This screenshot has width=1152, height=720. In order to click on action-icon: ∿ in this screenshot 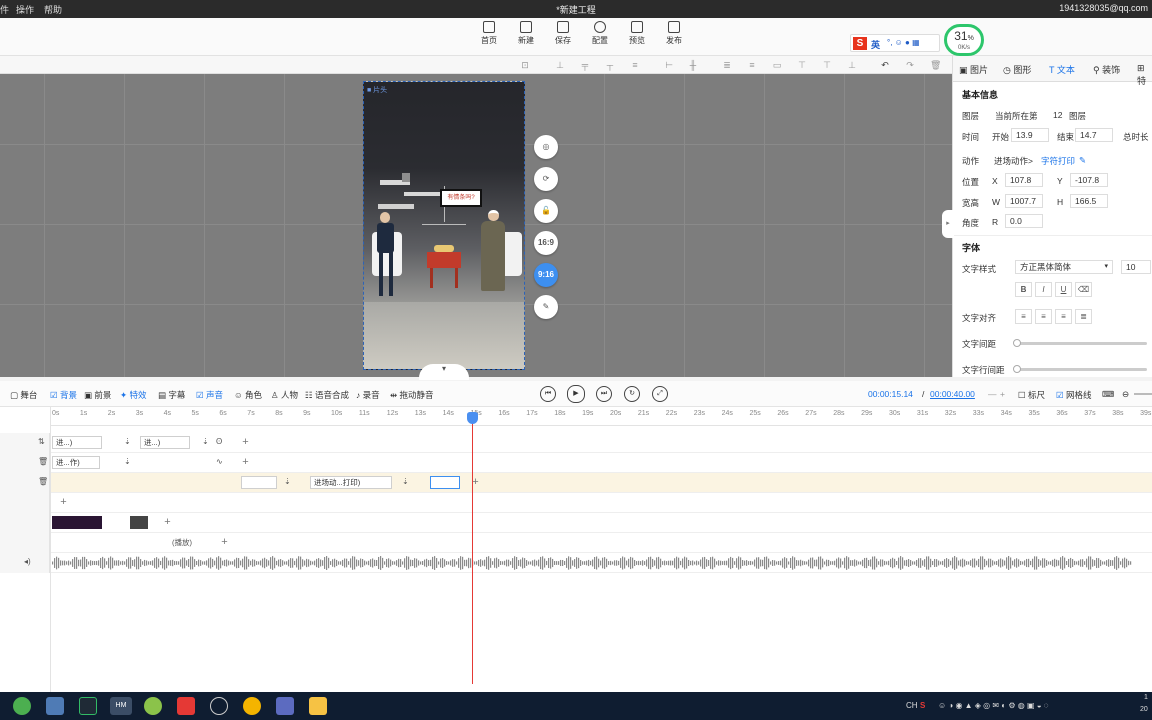, I will do `click(219, 461)`.